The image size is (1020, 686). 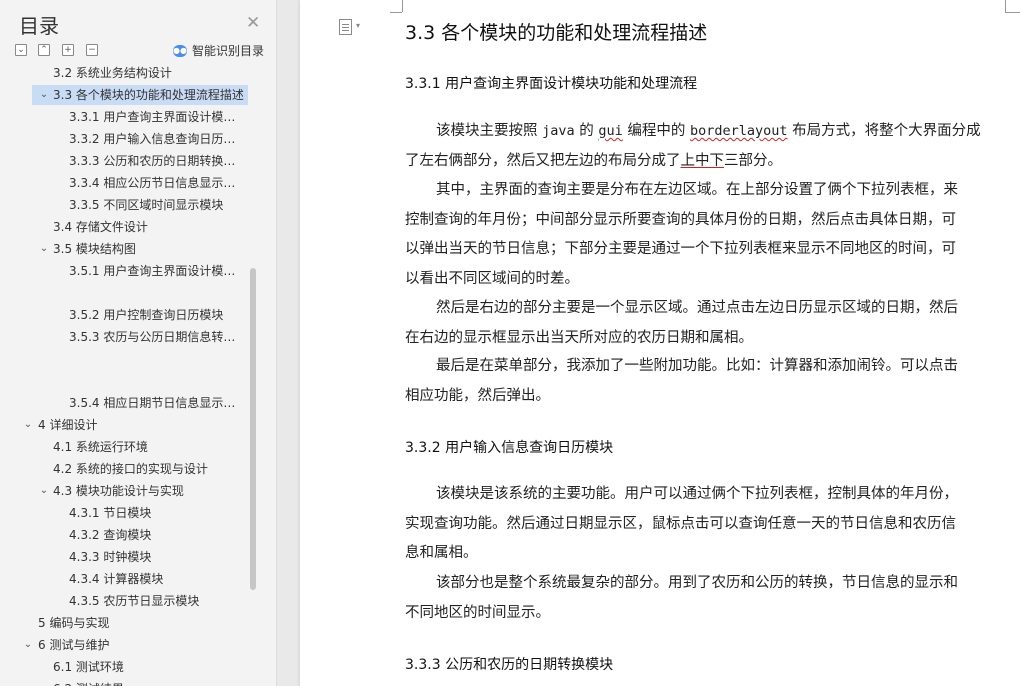 I want to click on toc-item: 6.2 测试结果, so click(x=133, y=682).